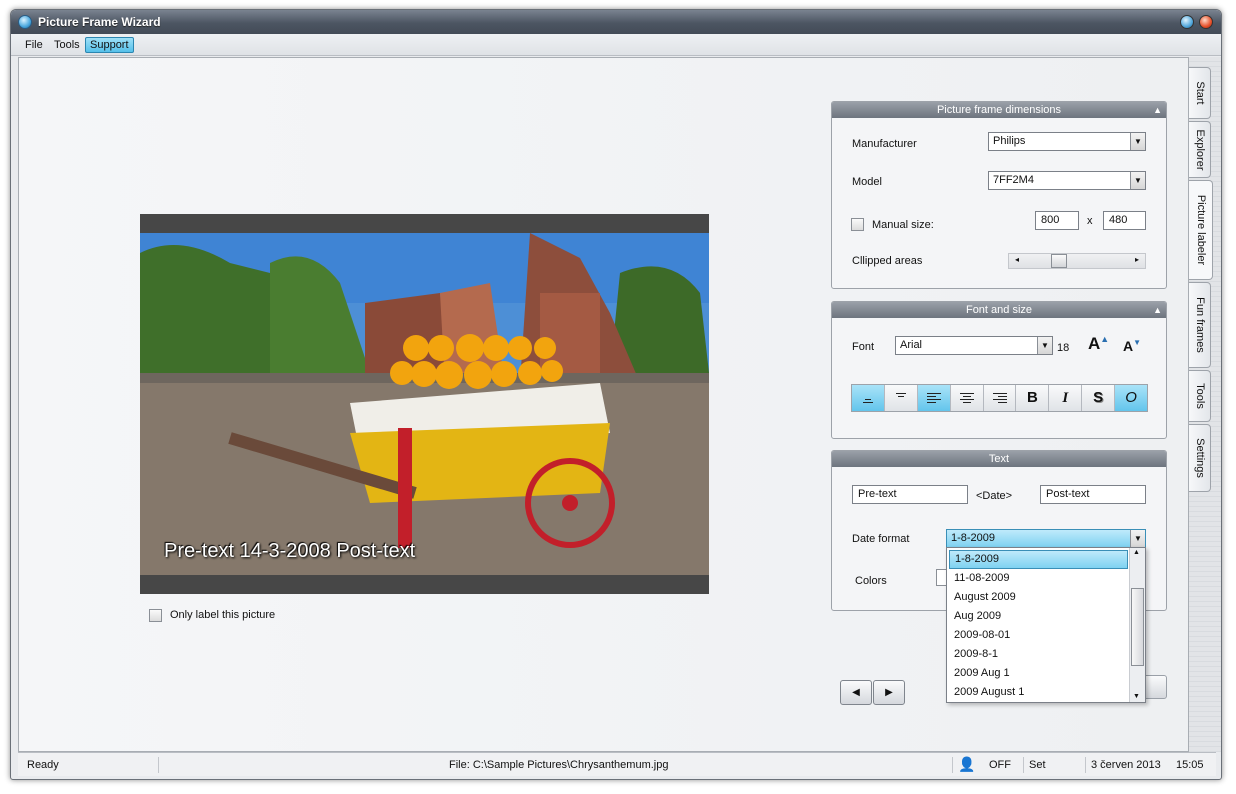 The height and width of the screenshot is (794, 1236). What do you see at coordinates (1063, 348) in the screenshot?
I see `font-size-value: 18` at bounding box center [1063, 348].